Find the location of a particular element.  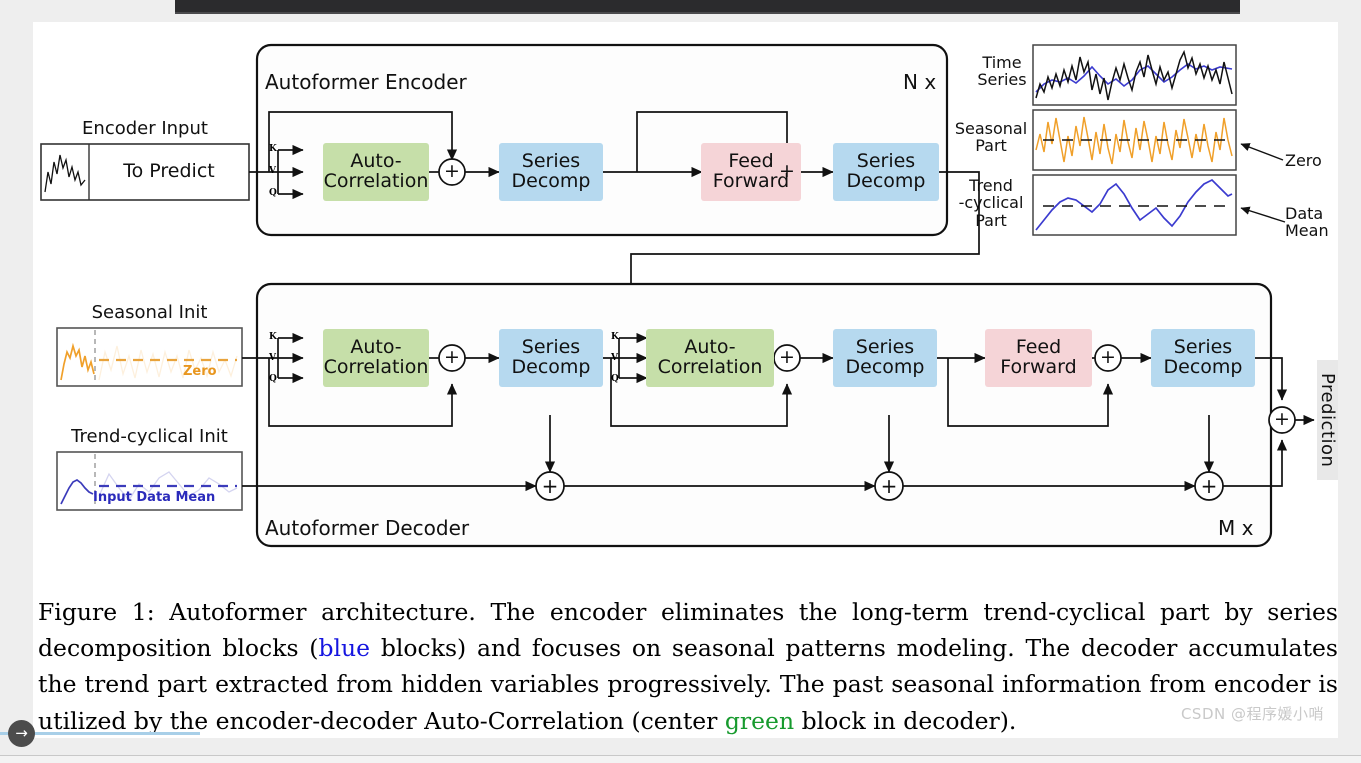

seasonal-zero-tag: Zero is located at coordinates (200, 371).